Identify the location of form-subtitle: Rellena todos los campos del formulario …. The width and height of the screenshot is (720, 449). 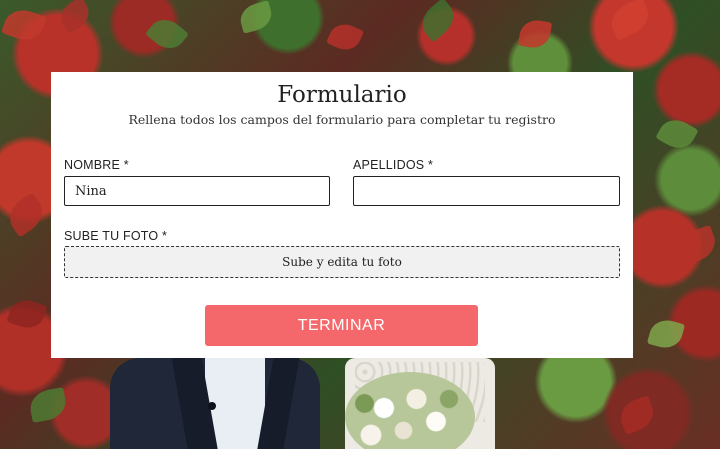
(342, 119).